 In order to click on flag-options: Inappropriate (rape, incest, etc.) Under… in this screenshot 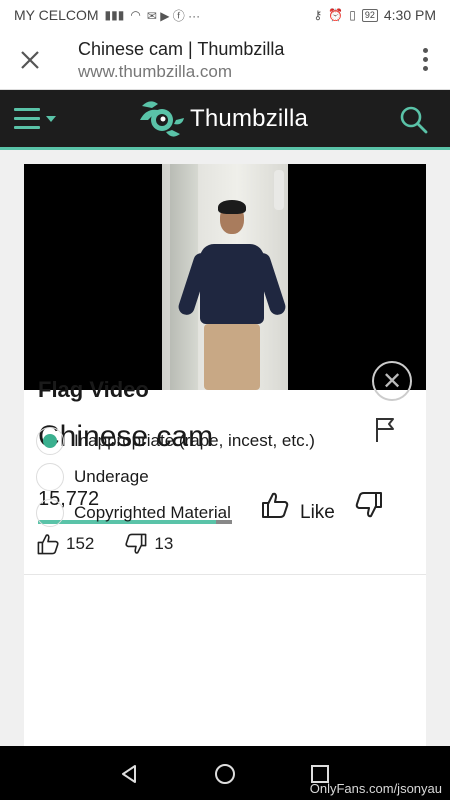, I will do `click(175, 477)`.